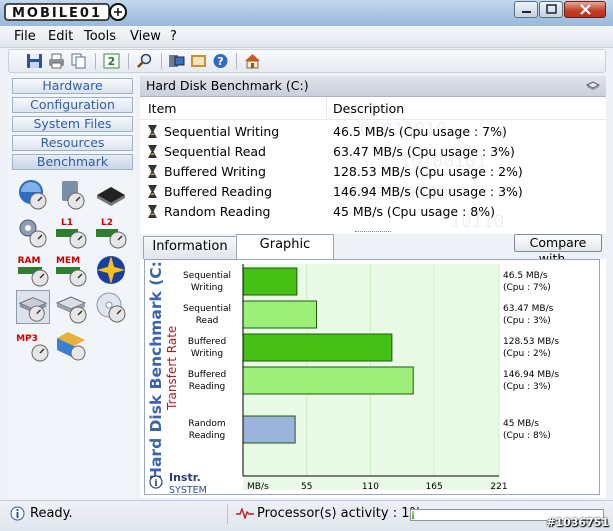  Describe the element at coordinates (525, 276) in the screenshot. I see `value-label: 46.5 MB/s` at that location.